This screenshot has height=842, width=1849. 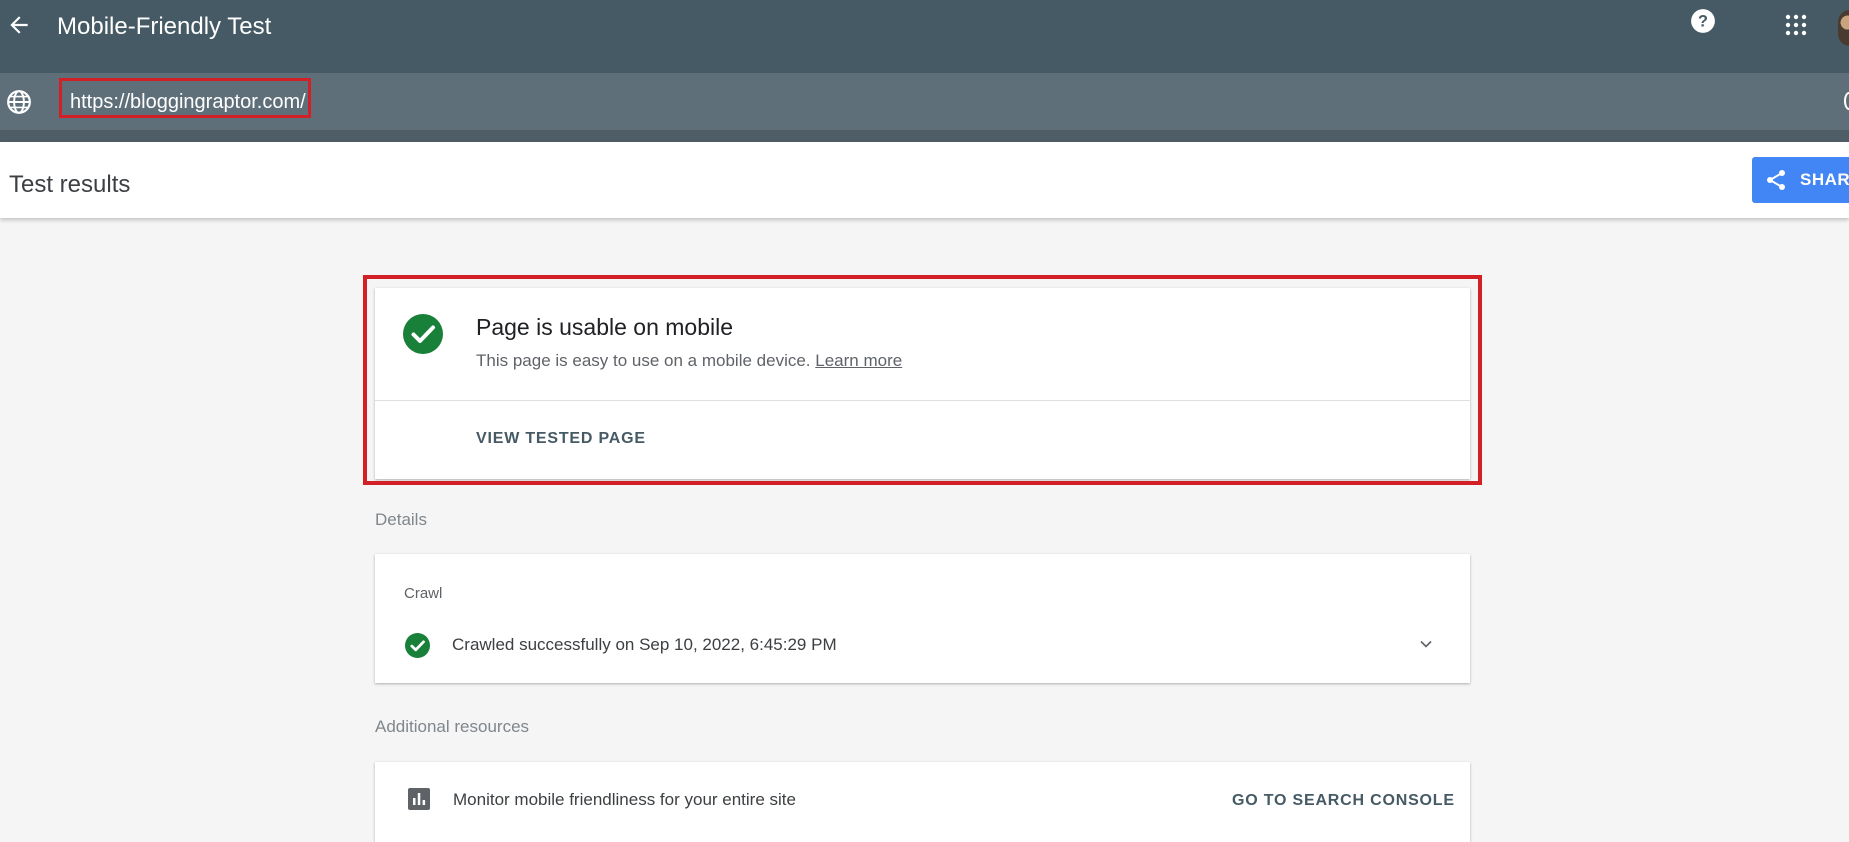 I want to click on results-header, so click(x=924, y=180).